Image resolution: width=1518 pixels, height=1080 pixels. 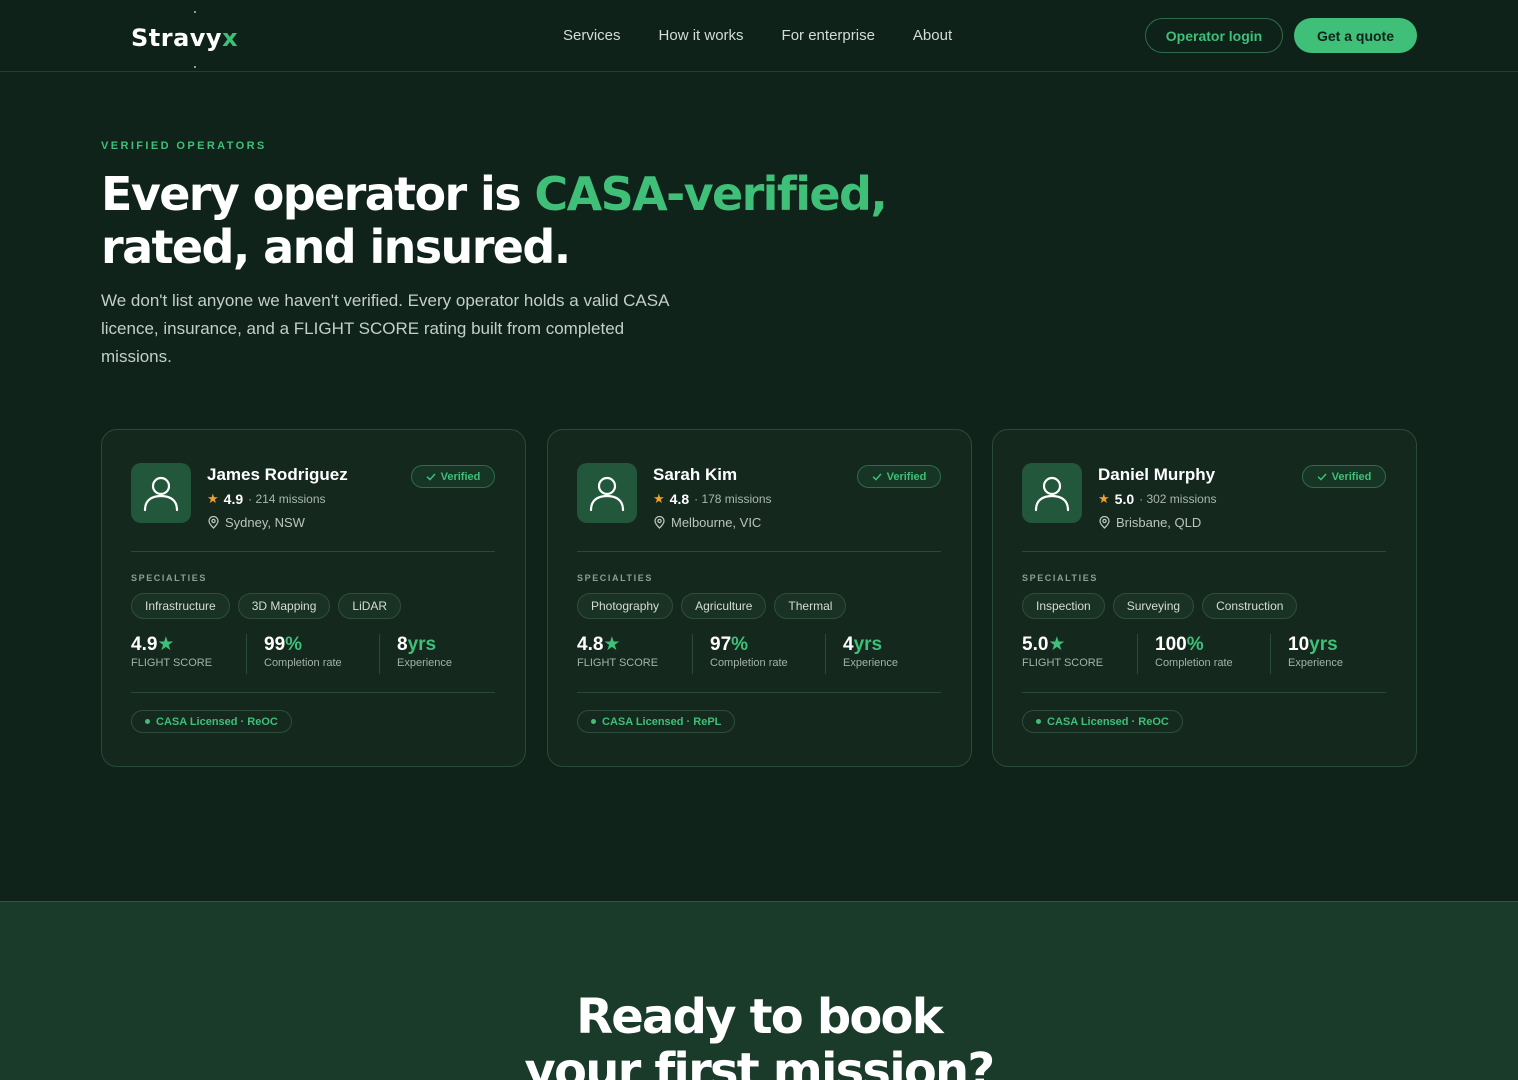 What do you see at coordinates (760, 1017) in the screenshot?
I see `cta-heading-line1: Ready to book` at bounding box center [760, 1017].